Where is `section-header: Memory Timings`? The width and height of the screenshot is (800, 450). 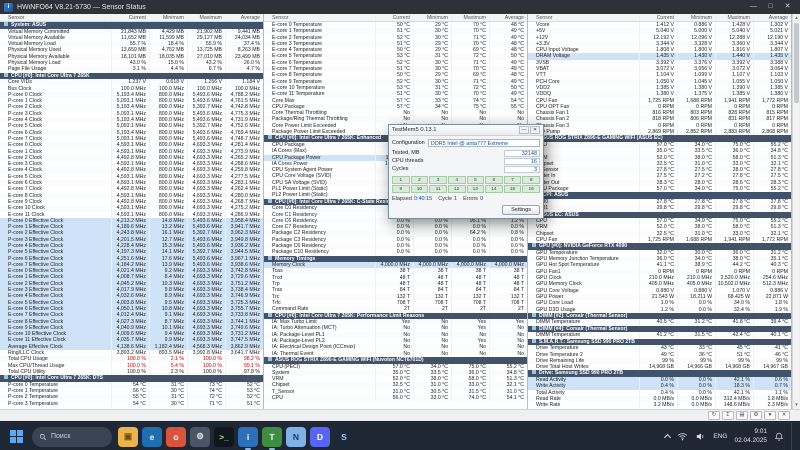 section-header: Memory Timings is located at coordinates (395, 259).